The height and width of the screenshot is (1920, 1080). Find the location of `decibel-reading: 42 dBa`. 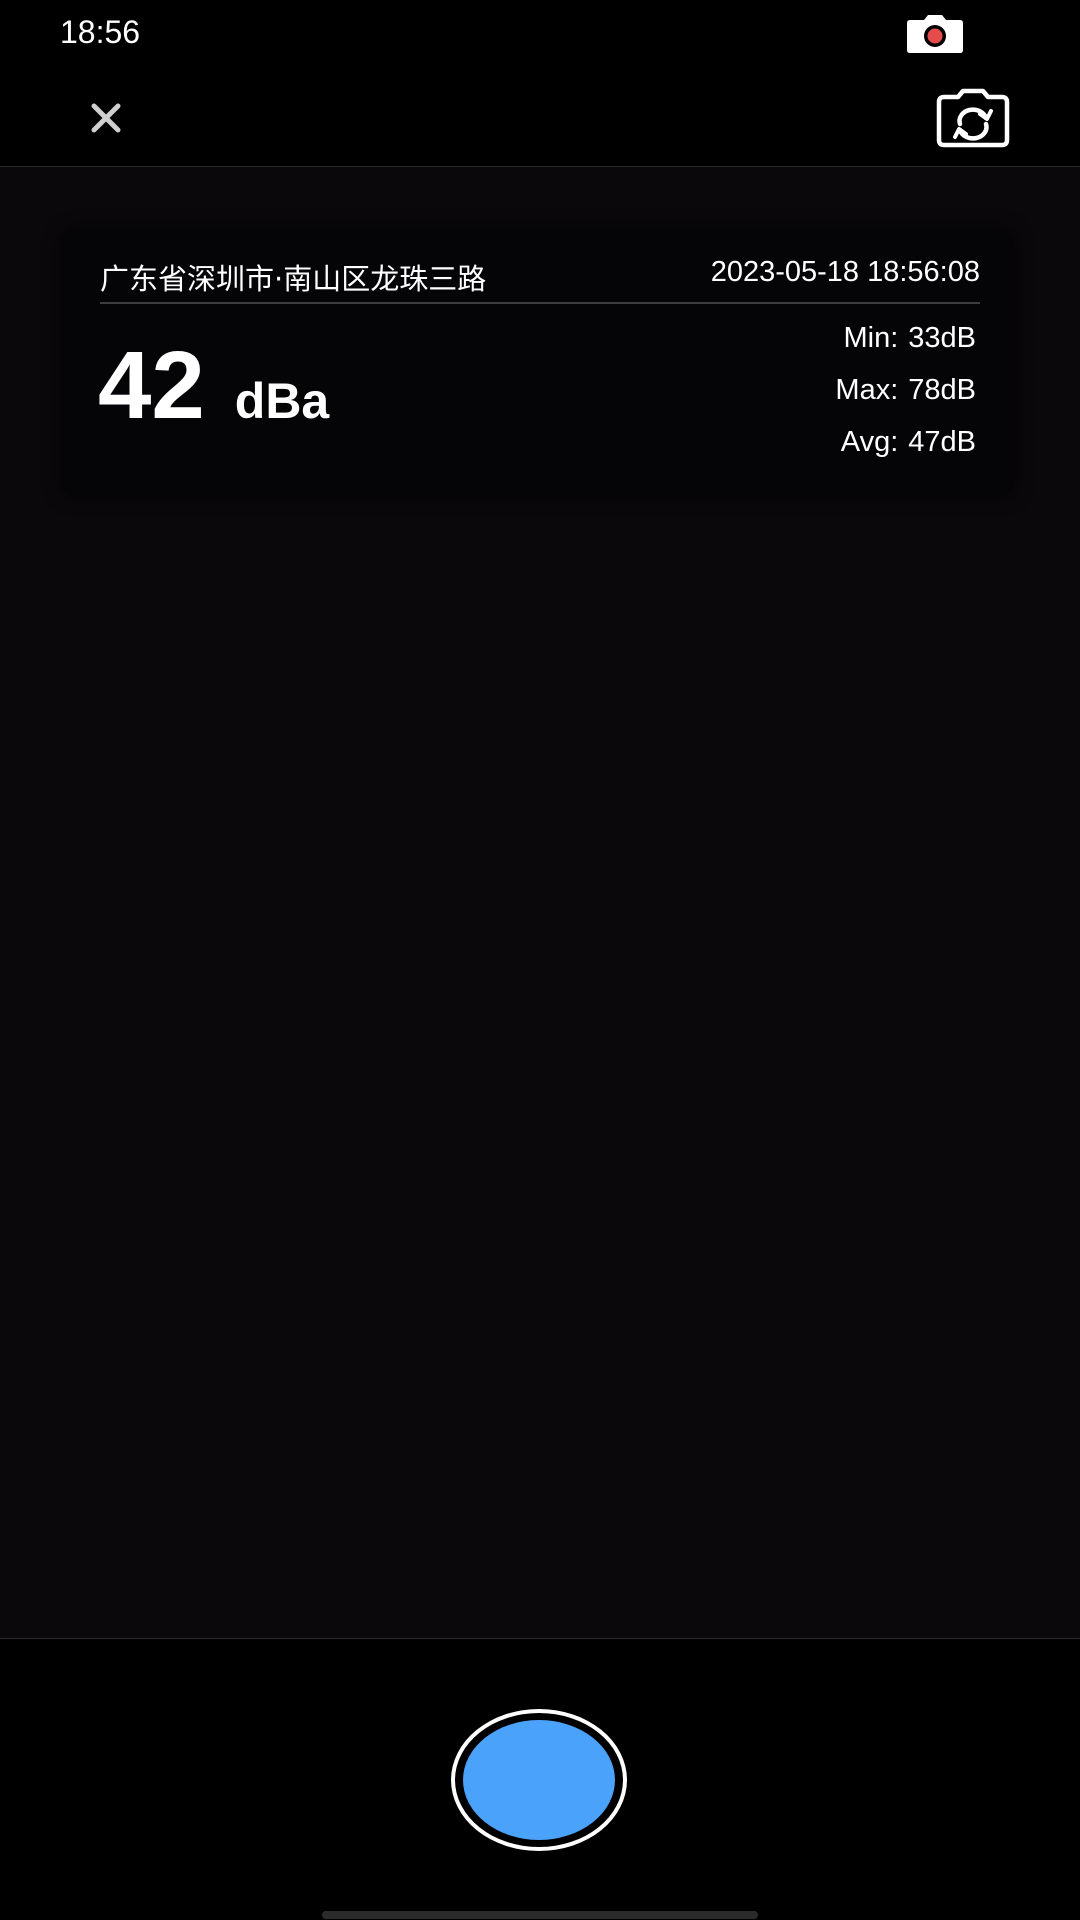

decibel-reading: 42 dBa is located at coordinates (213, 388).